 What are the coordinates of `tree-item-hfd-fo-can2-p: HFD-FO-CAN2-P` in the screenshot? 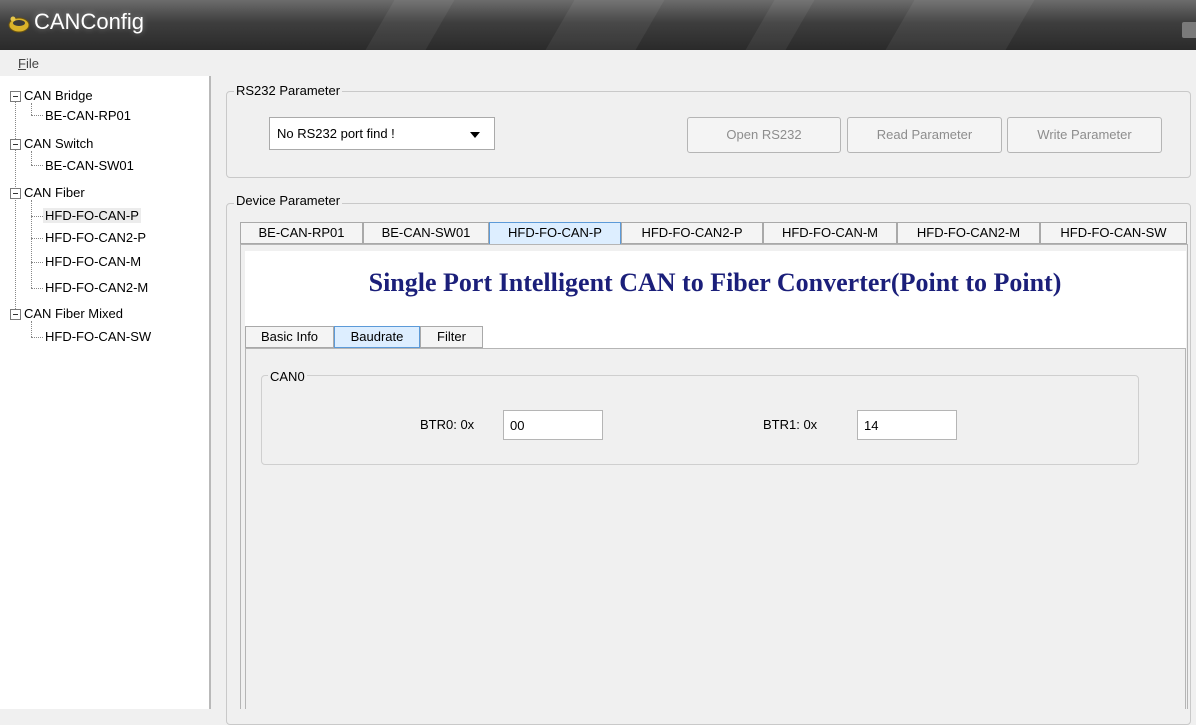 It's located at (95, 237).